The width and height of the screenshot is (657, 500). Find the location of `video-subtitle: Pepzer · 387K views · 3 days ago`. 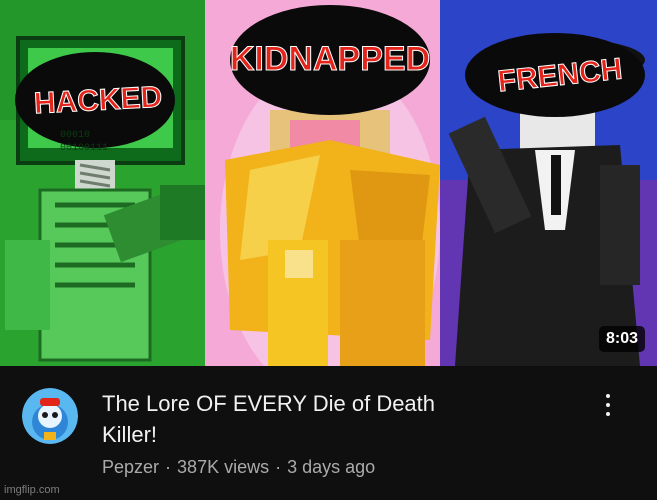

video-subtitle: Pepzer · 387K views · 3 days ago is located at coordinates (238, 467).